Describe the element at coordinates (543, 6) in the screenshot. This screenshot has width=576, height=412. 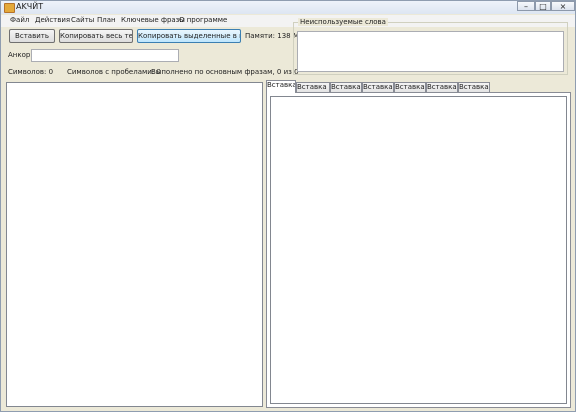
I see `maximize-button: □` at that location.